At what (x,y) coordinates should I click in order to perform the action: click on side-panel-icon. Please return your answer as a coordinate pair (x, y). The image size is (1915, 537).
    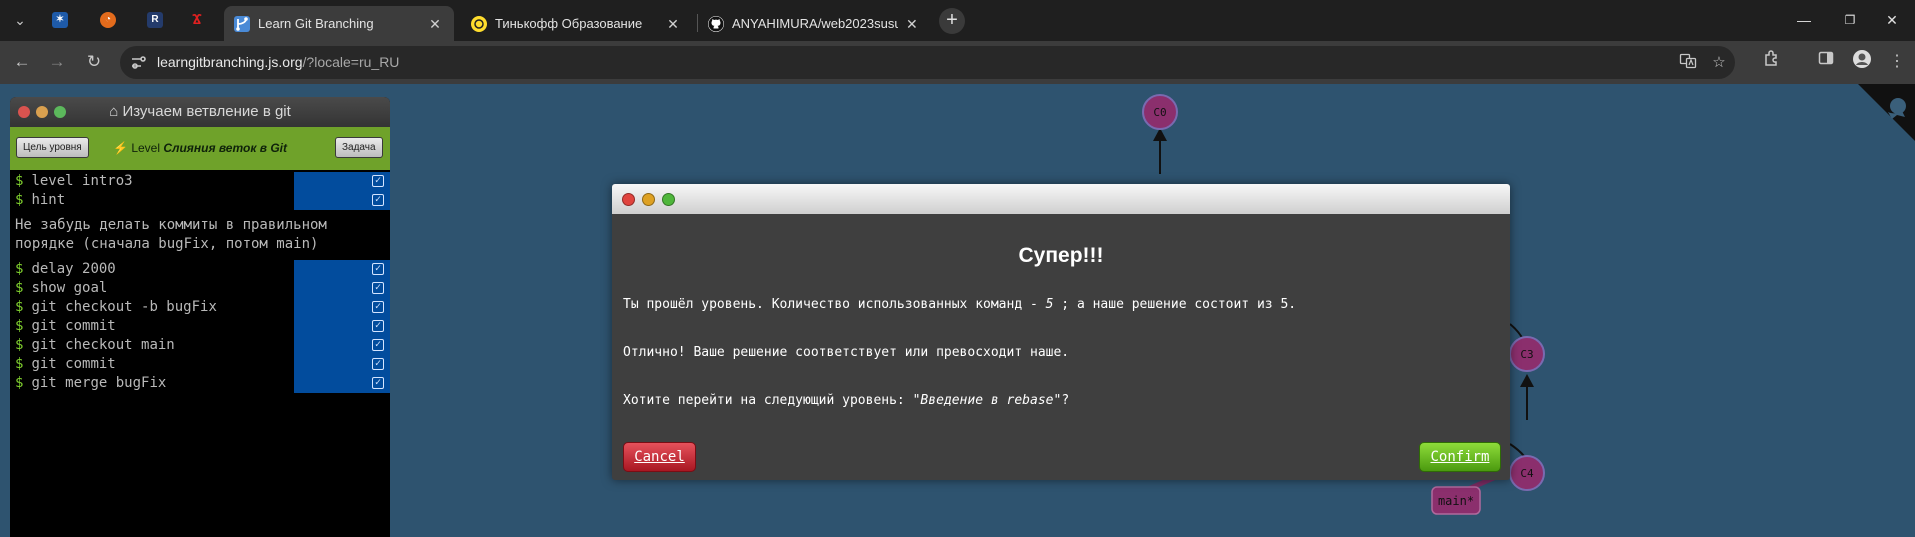
    Looking at the image, I should click on (1826, 62).